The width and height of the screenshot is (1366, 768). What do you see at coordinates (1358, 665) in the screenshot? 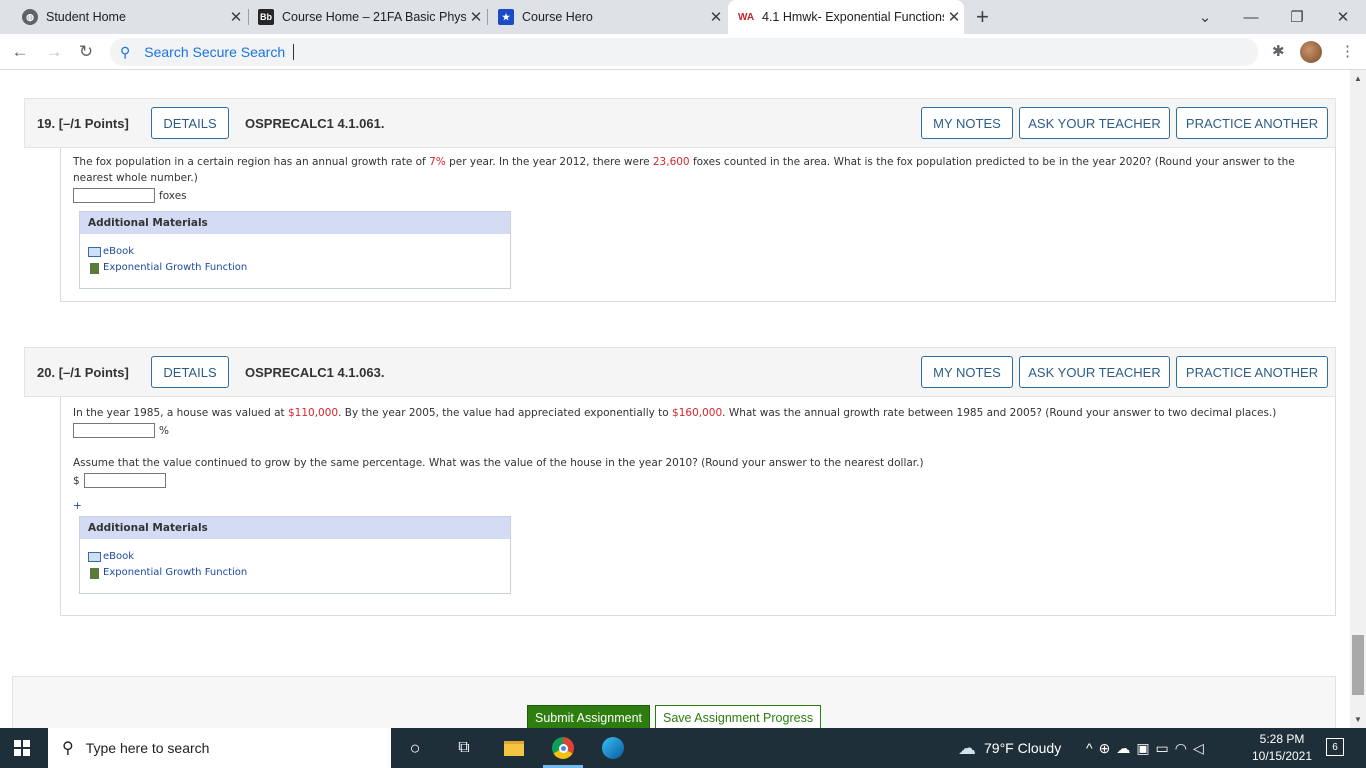
I see `scrollbar-thumb` at bounding box center [1358, 665].